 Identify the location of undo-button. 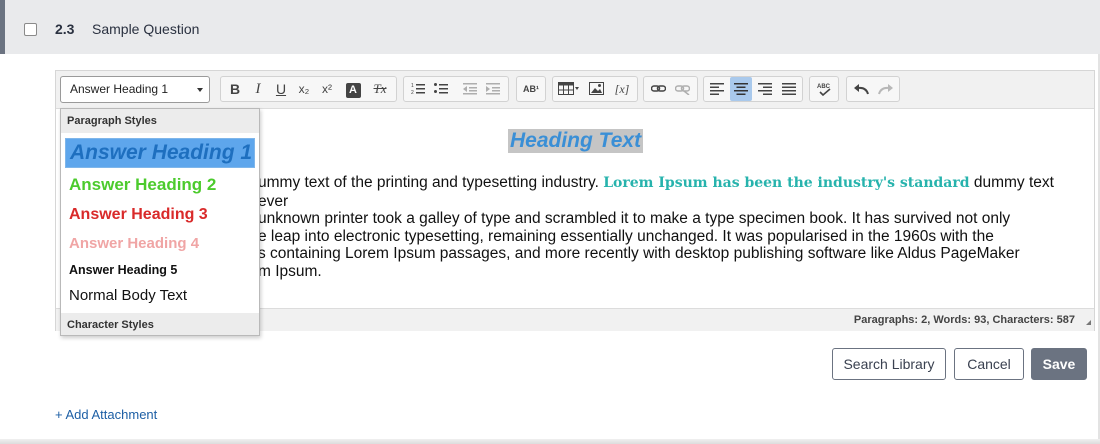
(861, 89).